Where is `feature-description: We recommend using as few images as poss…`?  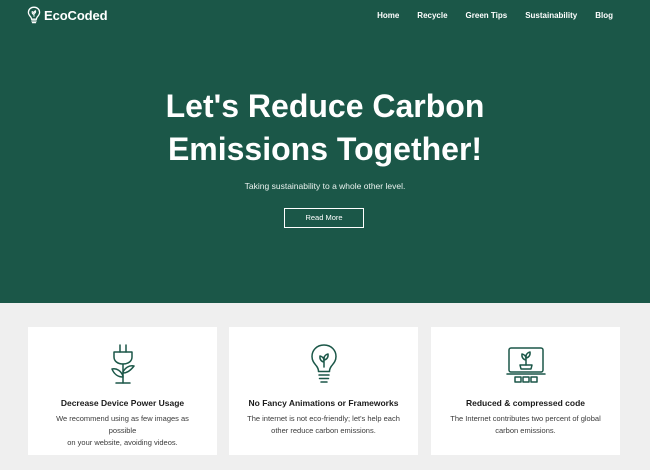 feature-description: We recommend using as few images as poss… is located at coordinates (122, 431).